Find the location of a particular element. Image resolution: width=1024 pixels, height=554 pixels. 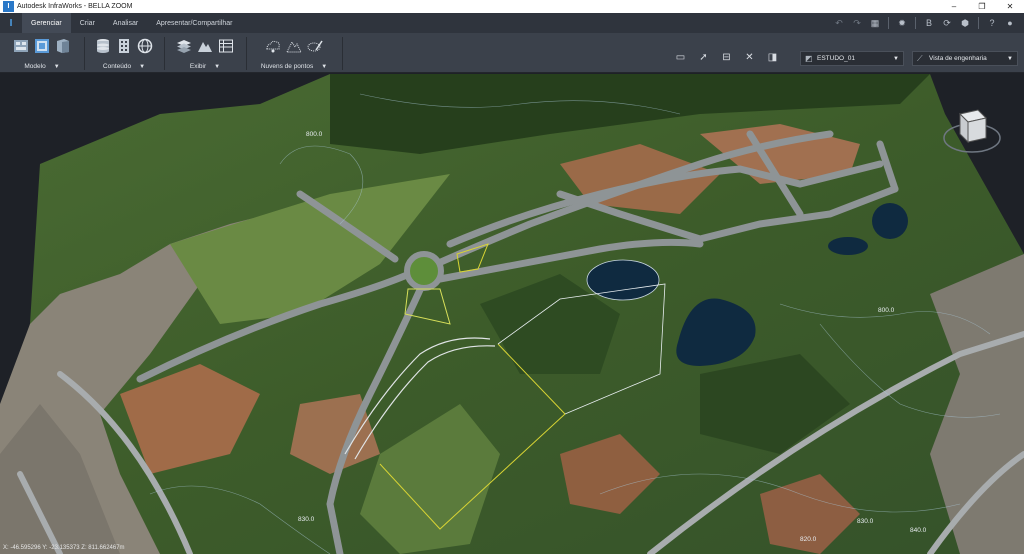

undo-icon: ↶ is located at coordinates (839, 23).